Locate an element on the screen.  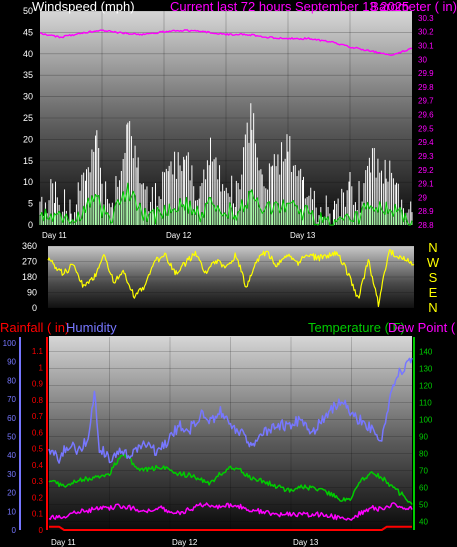
y-left-tick: 10 is located at coordinates (28, 182).